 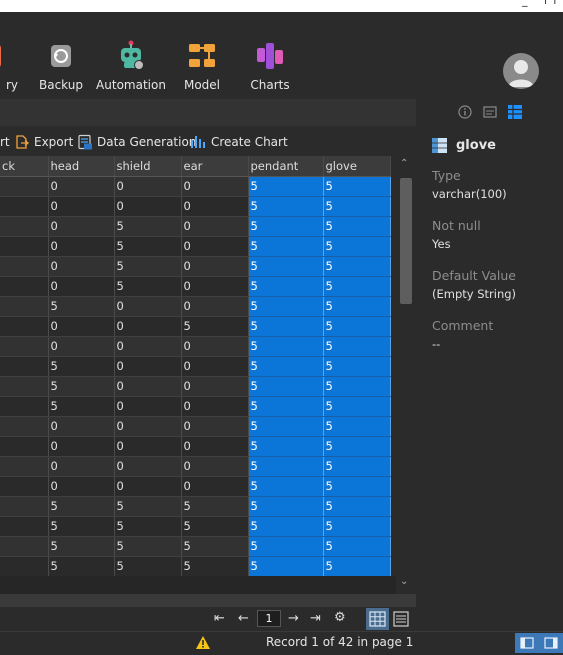 I want to click on scroll-down-icon: ⌄, so click(x=404, y=581).